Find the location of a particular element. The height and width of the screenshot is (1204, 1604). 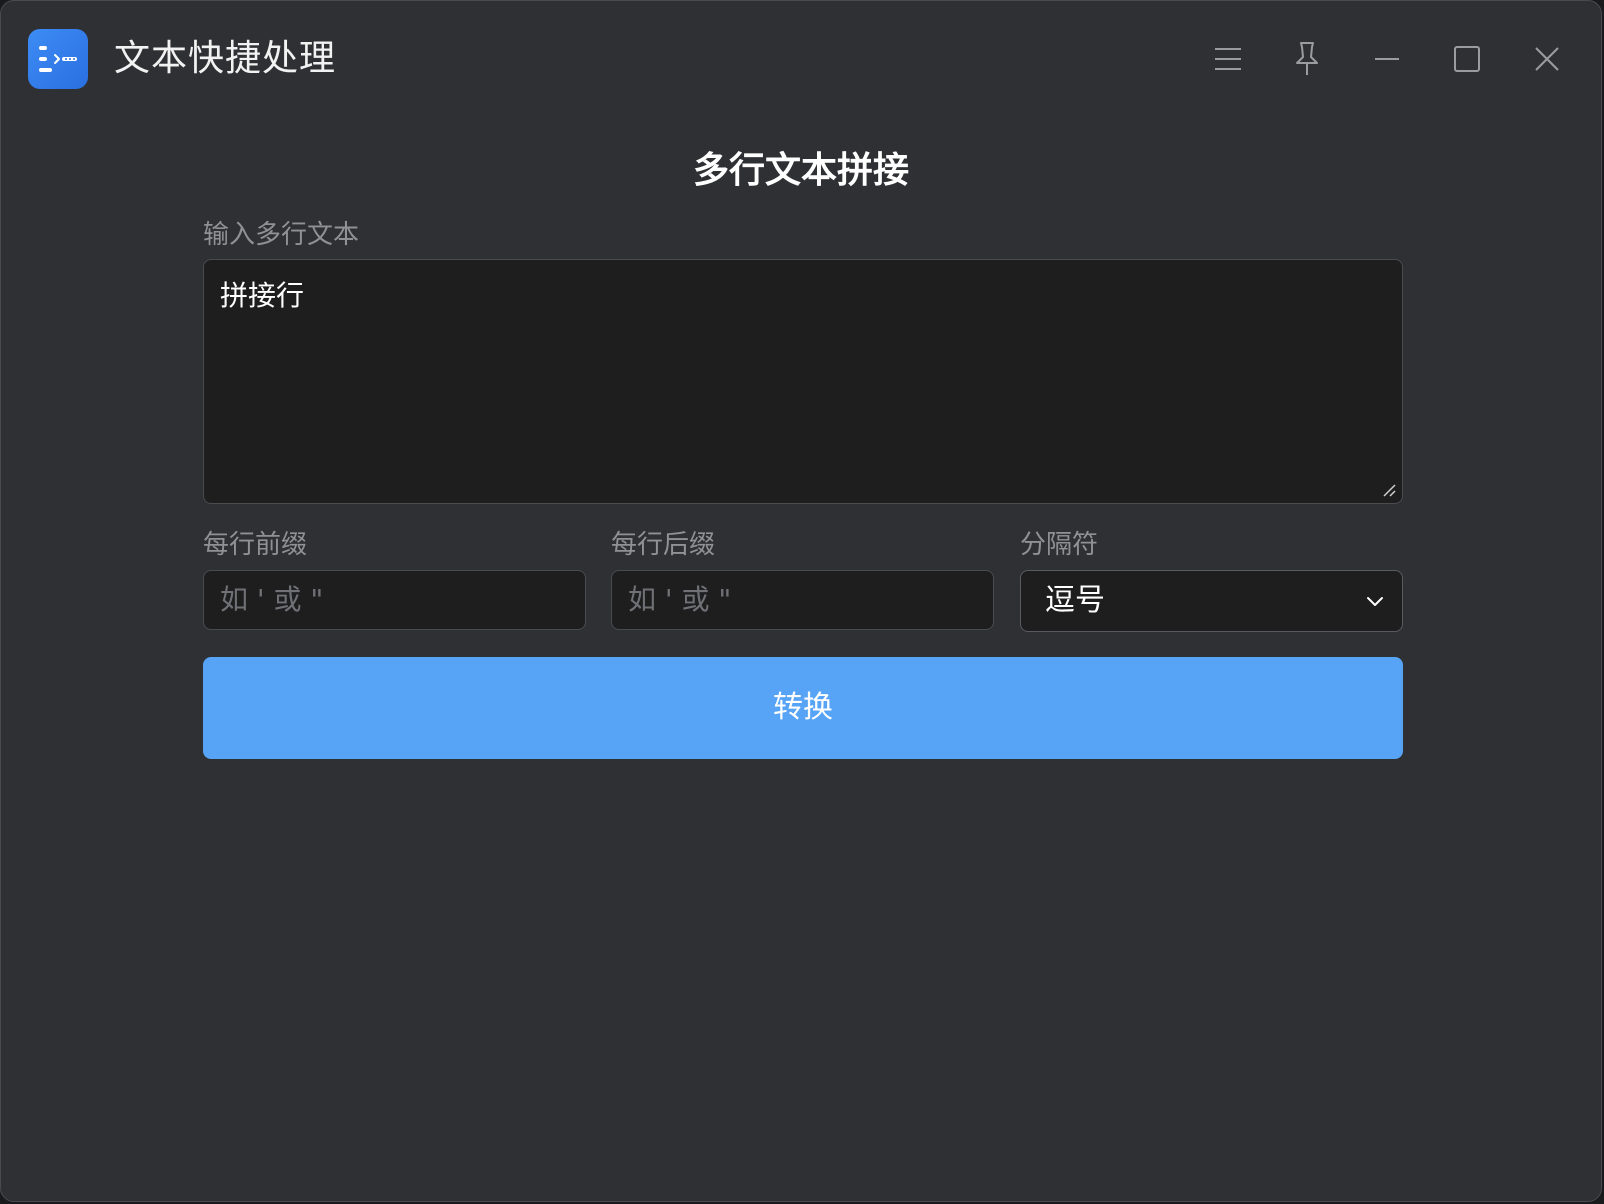

menu-icon is located at coordinates (1228, 59).